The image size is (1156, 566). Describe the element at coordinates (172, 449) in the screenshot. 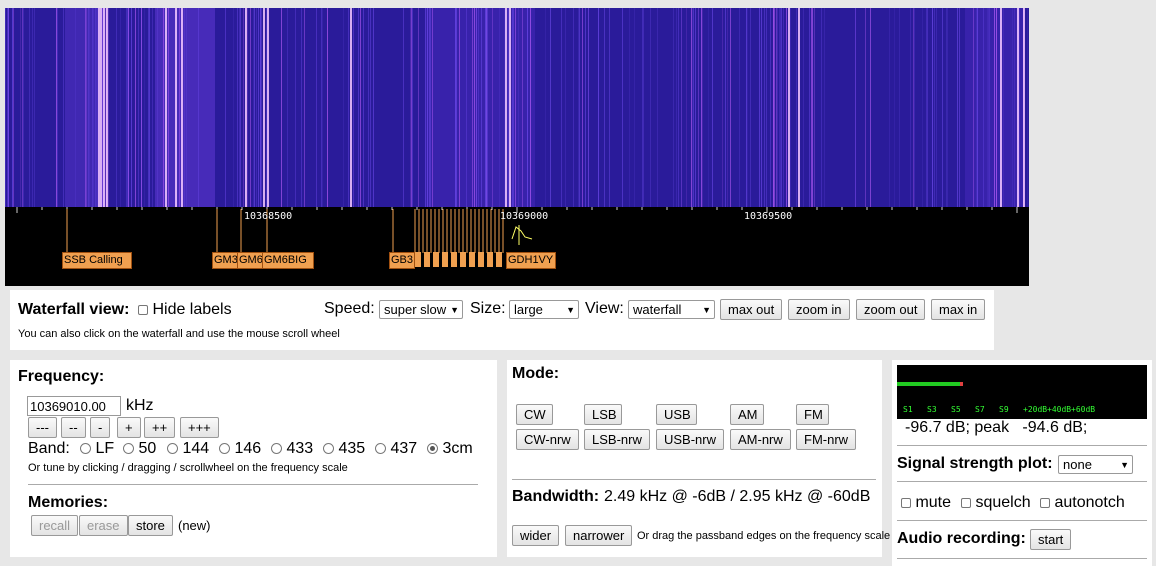

I see `band-144-radio` at that location.